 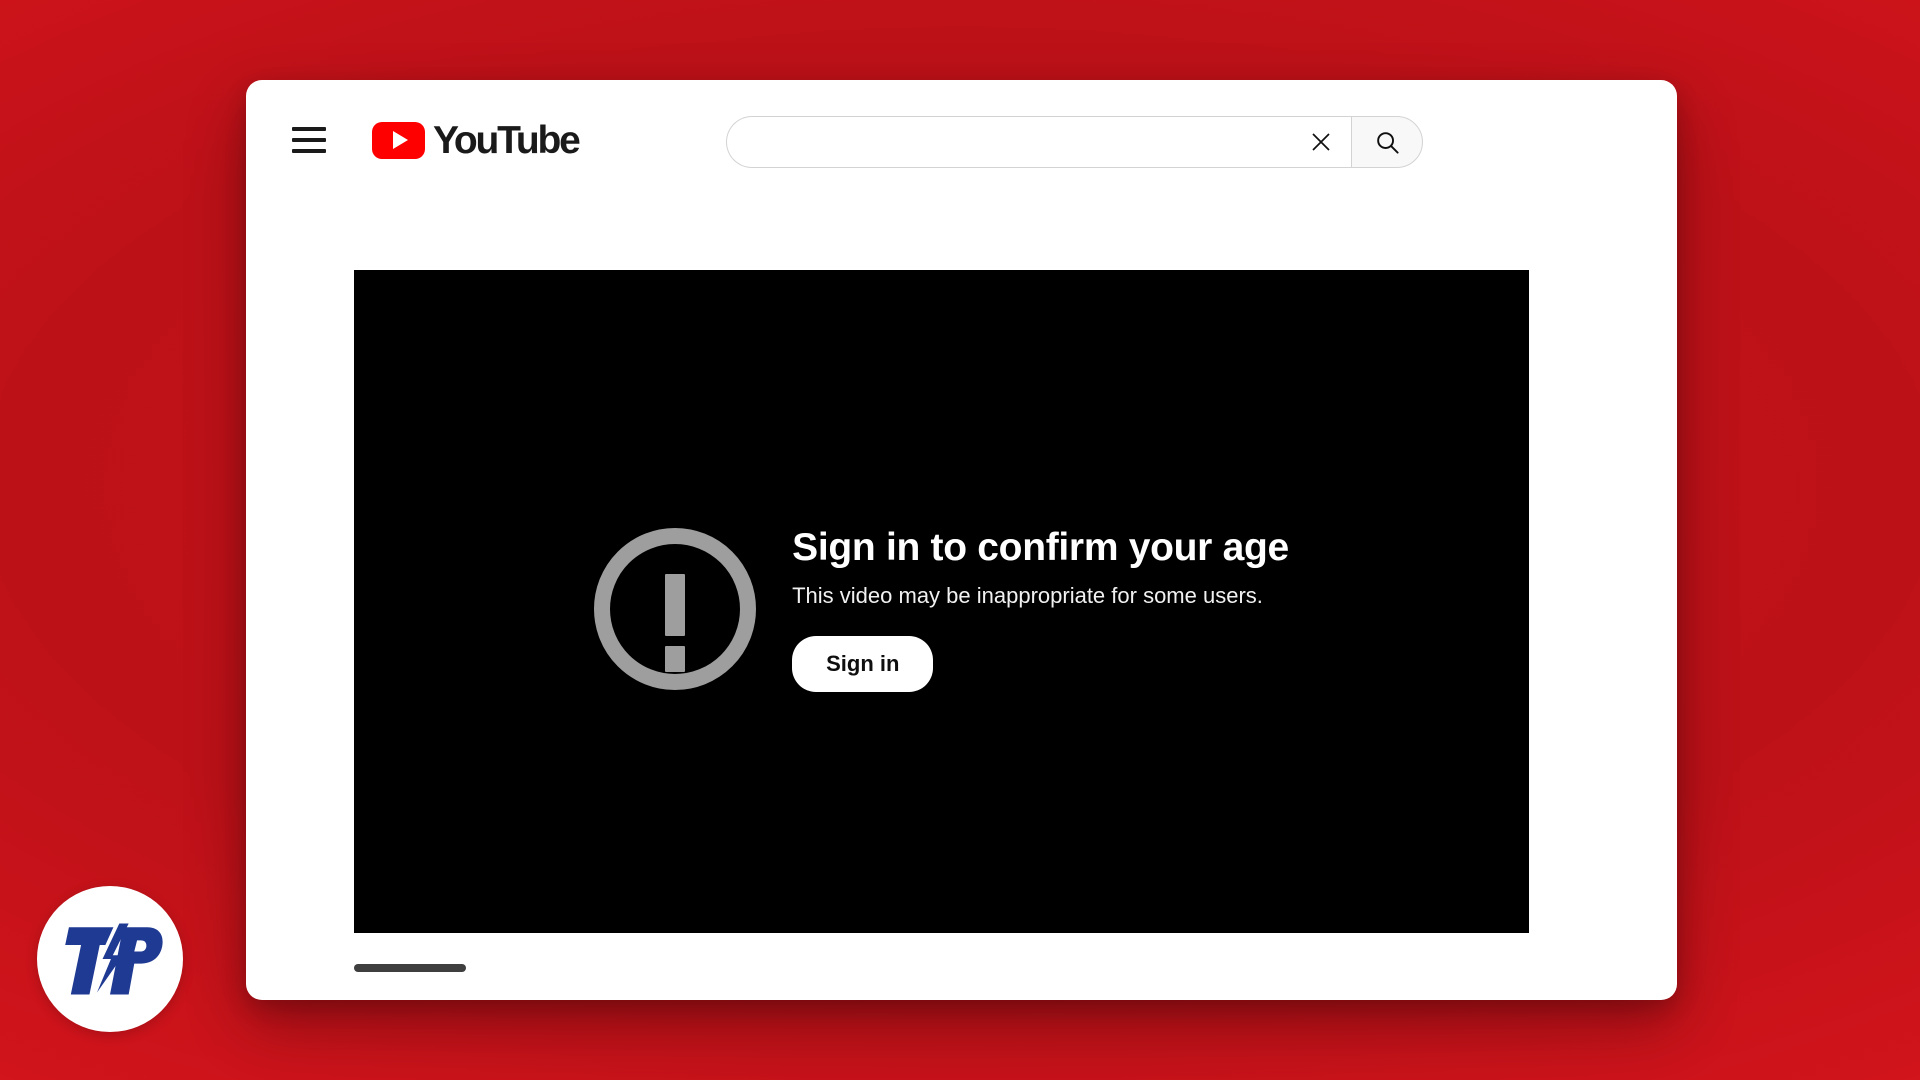 I want to click on search-submit-button, so click(x=1387, y=142).